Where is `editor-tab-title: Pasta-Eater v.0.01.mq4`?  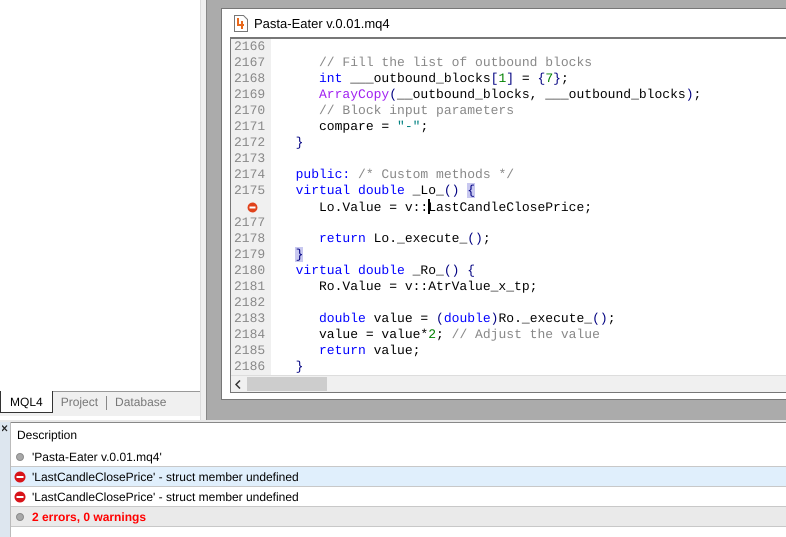 editor-tab-title: Pasta-Eater v.0.01.mq4 is located at coordinates (322, 23).